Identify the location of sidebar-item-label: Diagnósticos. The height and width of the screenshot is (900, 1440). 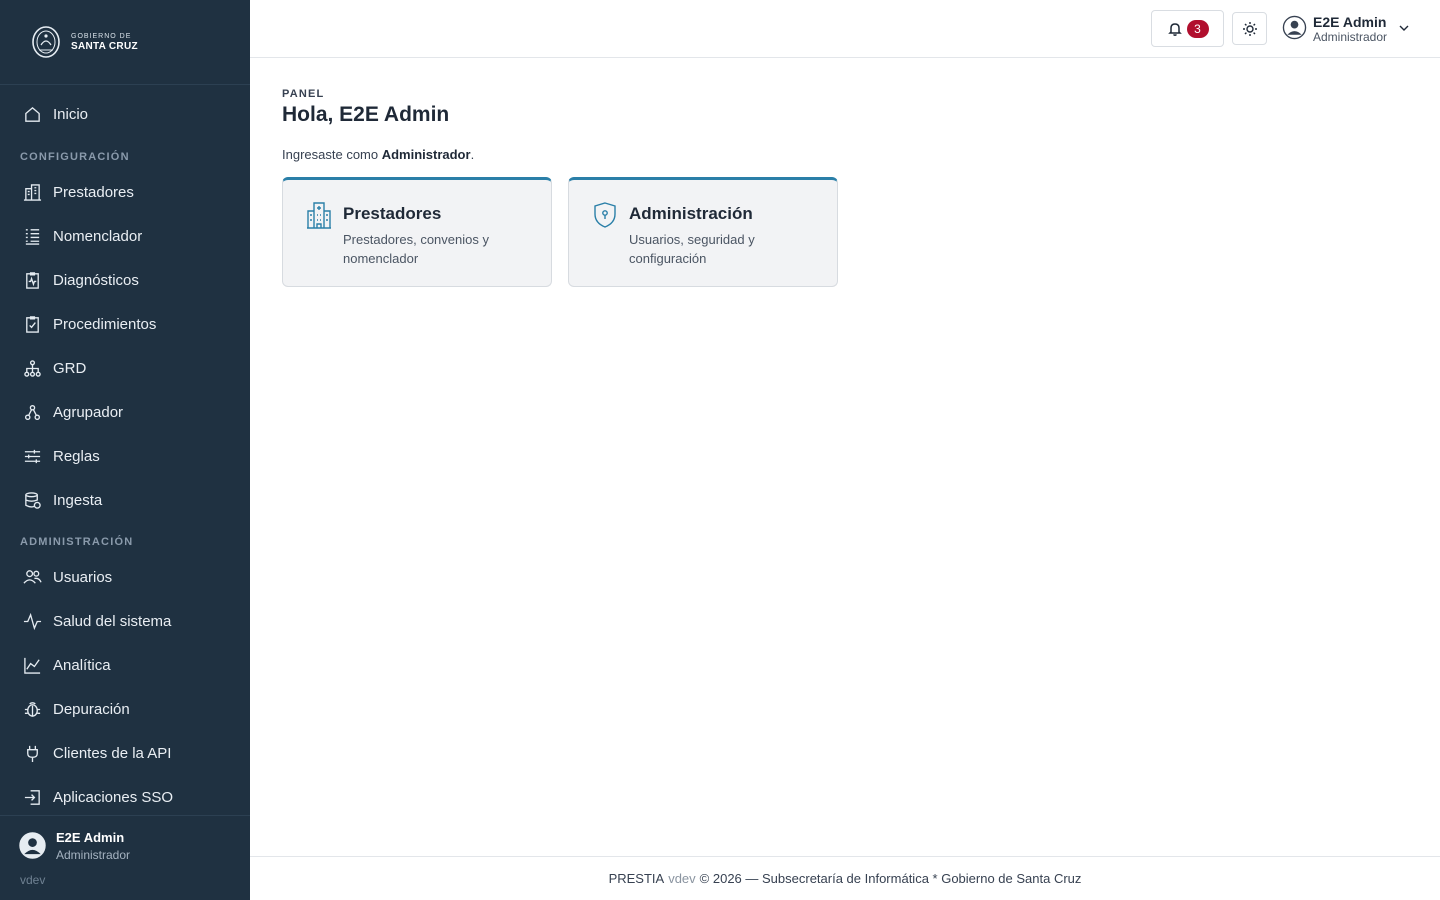
(96, 280).